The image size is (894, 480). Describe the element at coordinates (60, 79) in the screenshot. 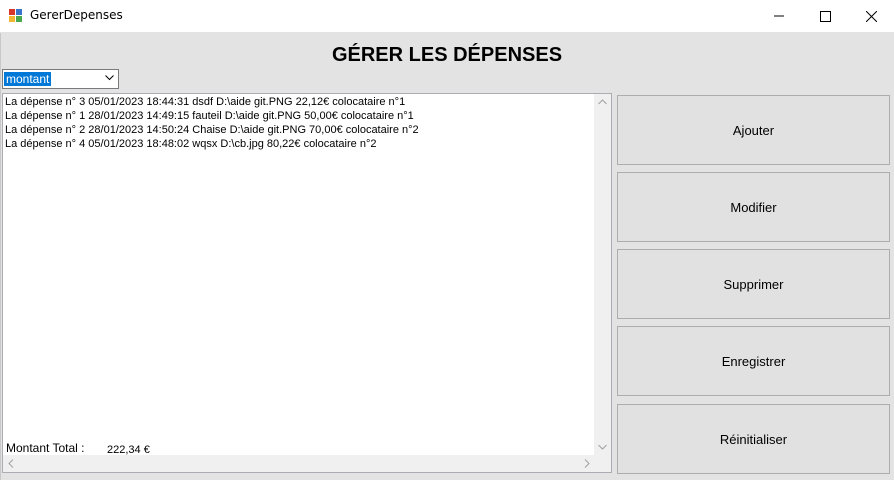

I see `sort-combobox: montant` at that location.